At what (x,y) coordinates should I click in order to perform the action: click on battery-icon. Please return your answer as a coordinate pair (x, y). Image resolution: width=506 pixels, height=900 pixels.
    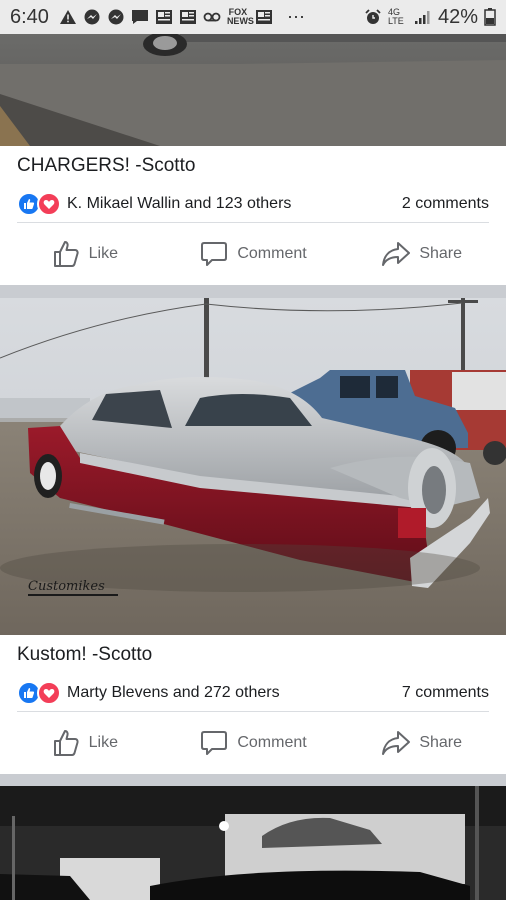
    Looking at the image, I should click on (490, 17).